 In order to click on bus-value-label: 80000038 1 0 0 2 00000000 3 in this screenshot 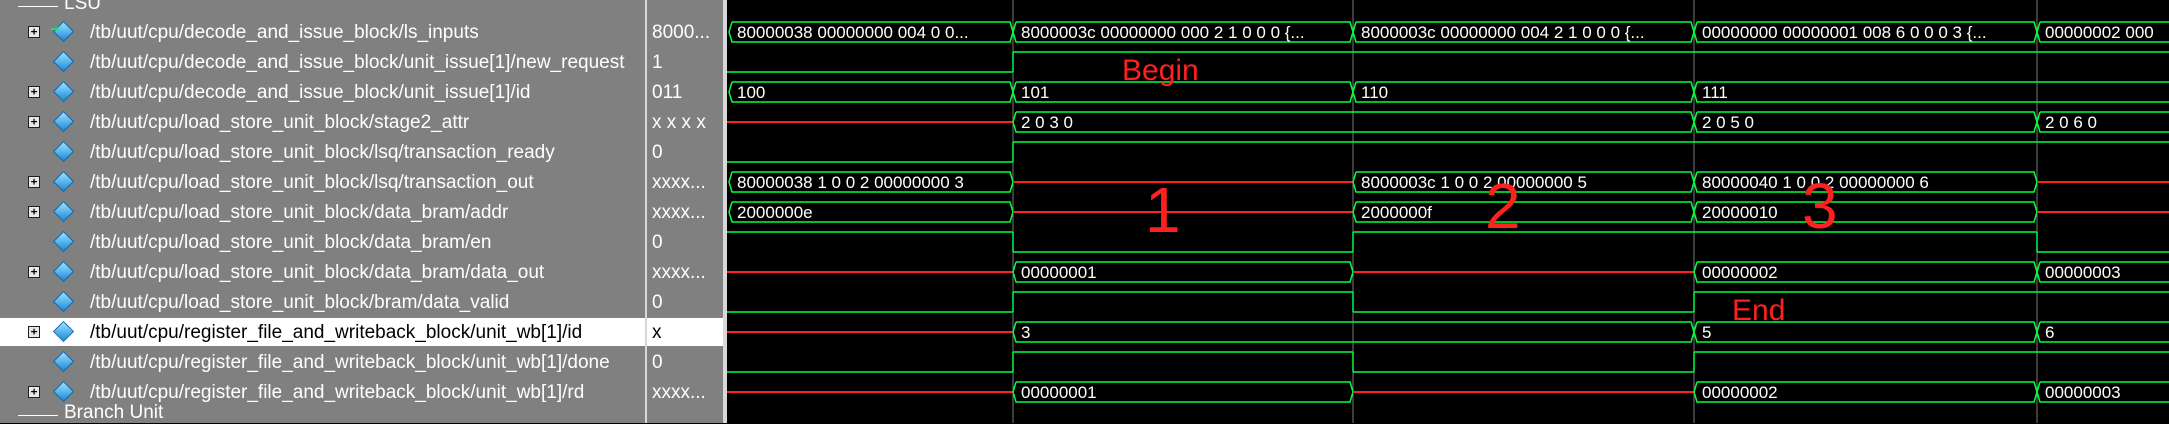, I will do `click(850, 182)`.